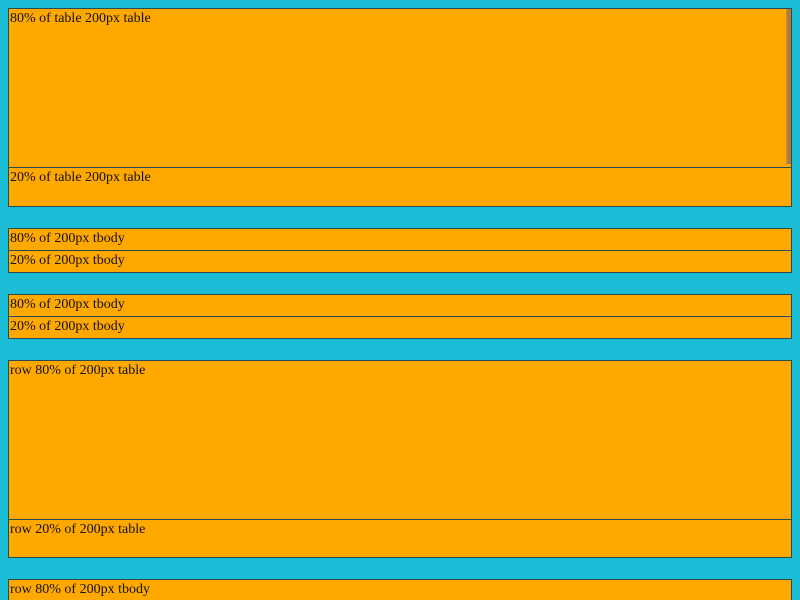 The width and height of the screenshot is (800, 600). I want to click on cell-edge-strip, so click(788, 86).